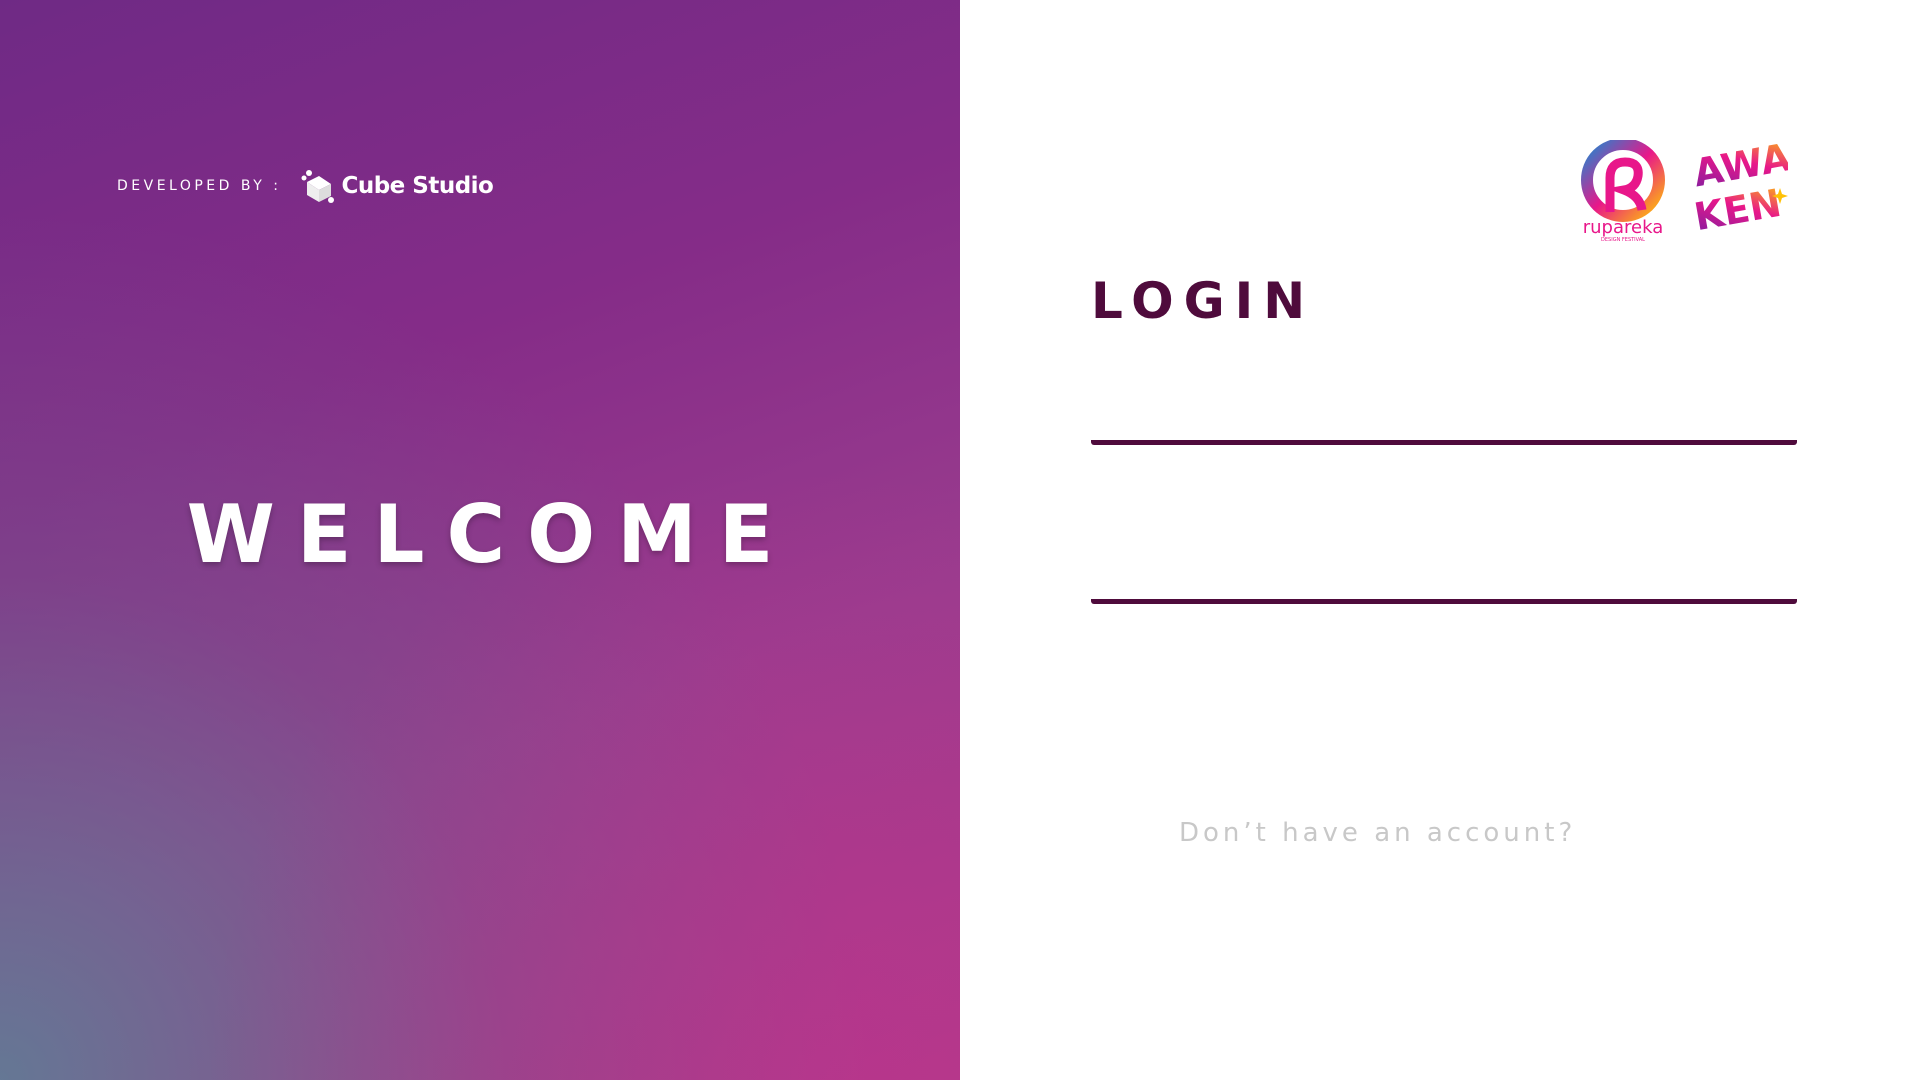 This screenshot has height=1080, width=1920. I want to click on developer-credit: DEVELOPED BY : Cube Studio, so click(305, 186).